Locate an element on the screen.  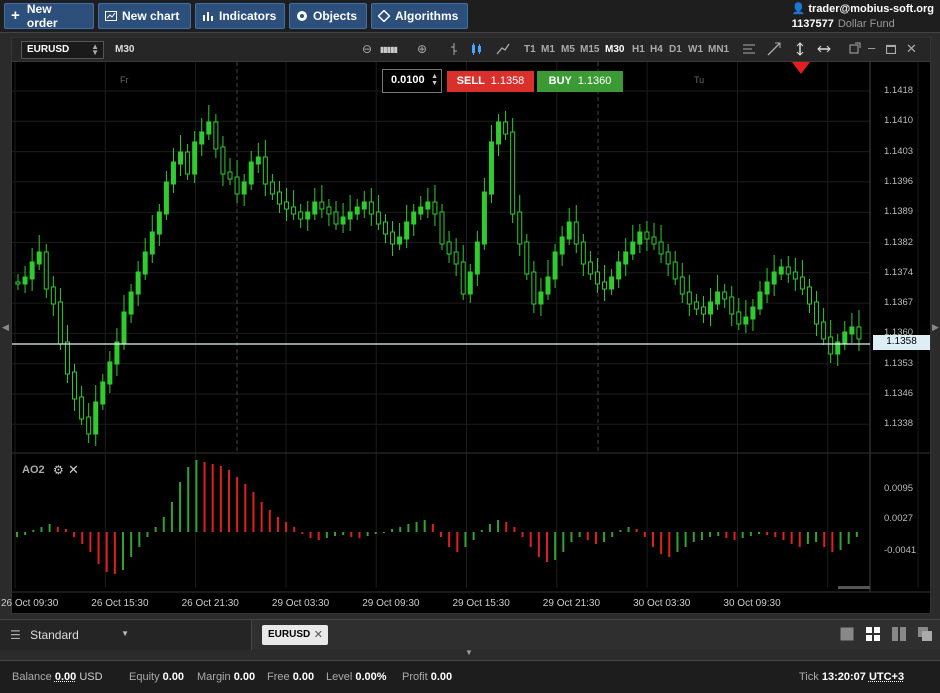
bar-type-icon is located at coordinates (454, 50).